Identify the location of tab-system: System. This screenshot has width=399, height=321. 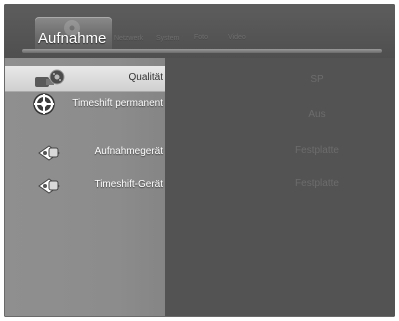
(167, 38).